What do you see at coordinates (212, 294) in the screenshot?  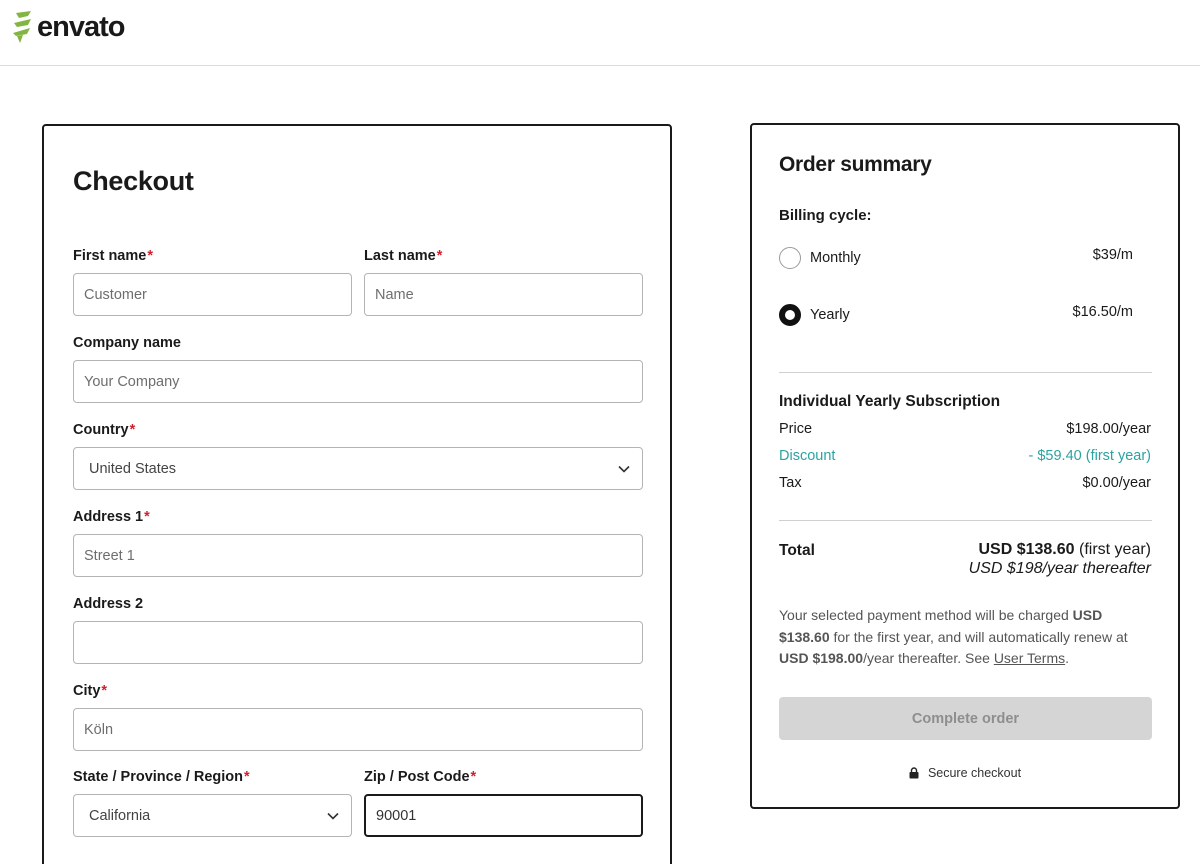 I see `first-name-input` at bounding box center [212, 294].